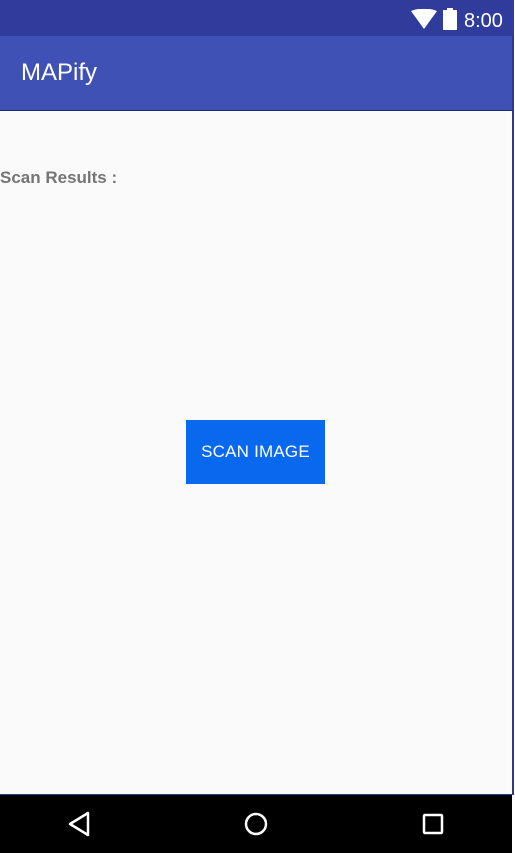 The image size is (515, 853). Describe the element at coordinates (257, 18) in the screenshot. I see `status-bar: 8:00` at that location.